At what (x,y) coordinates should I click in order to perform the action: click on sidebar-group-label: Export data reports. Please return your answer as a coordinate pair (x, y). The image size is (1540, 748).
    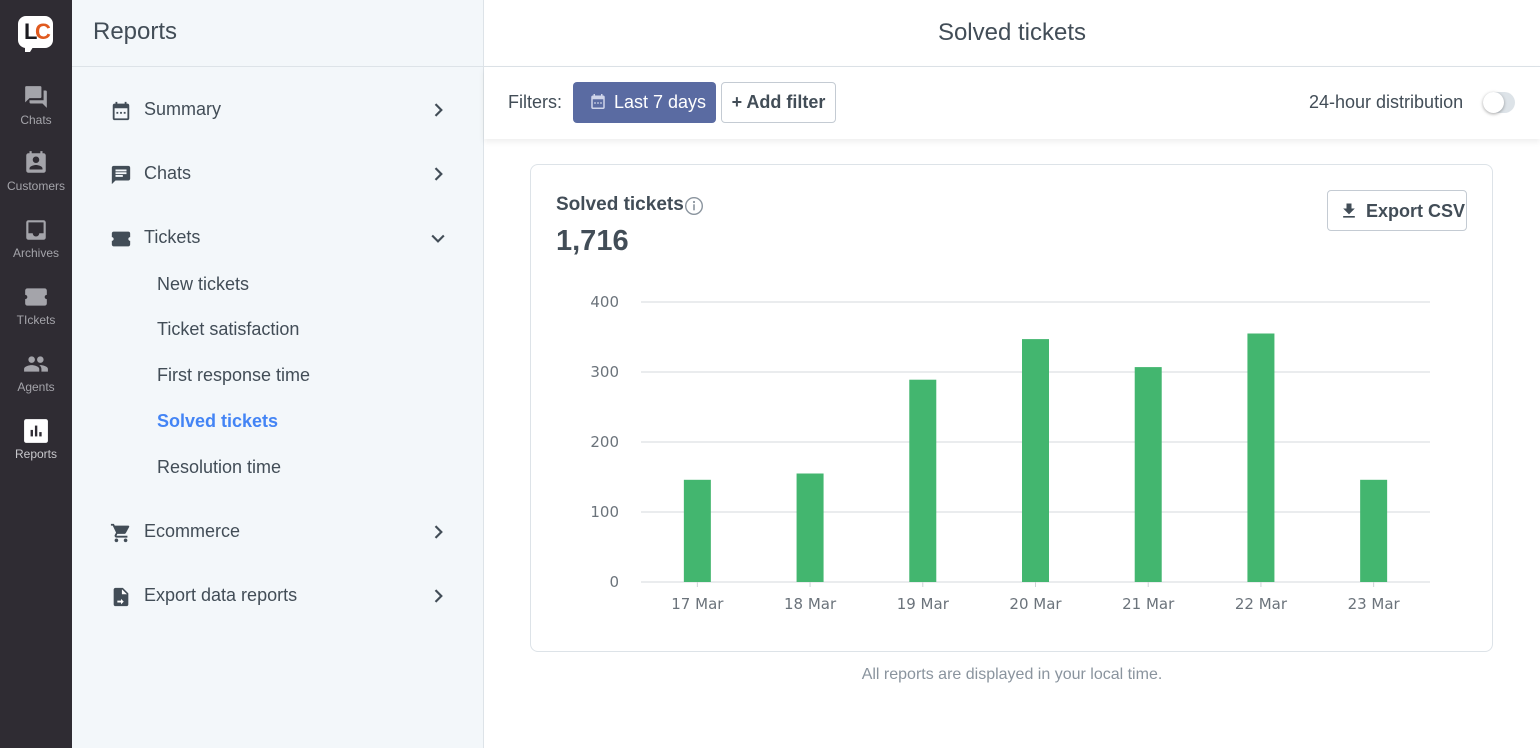
    Looking at the image, I should click on (221, 595).